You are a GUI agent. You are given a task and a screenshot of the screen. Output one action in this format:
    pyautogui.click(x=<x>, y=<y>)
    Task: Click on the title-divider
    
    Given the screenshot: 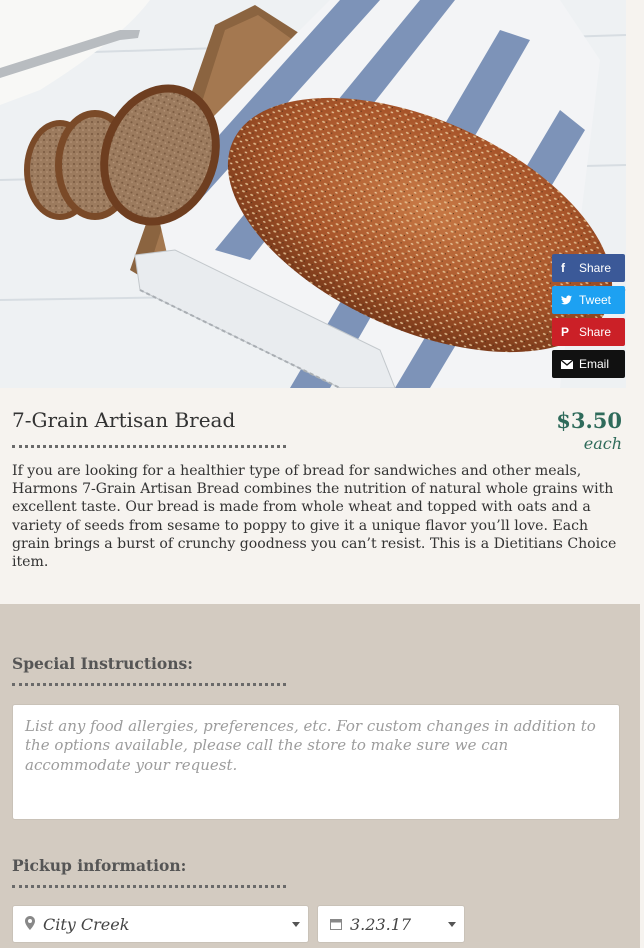 What is the action you would take?
    pyautogui.click(x=149, y=446)
    